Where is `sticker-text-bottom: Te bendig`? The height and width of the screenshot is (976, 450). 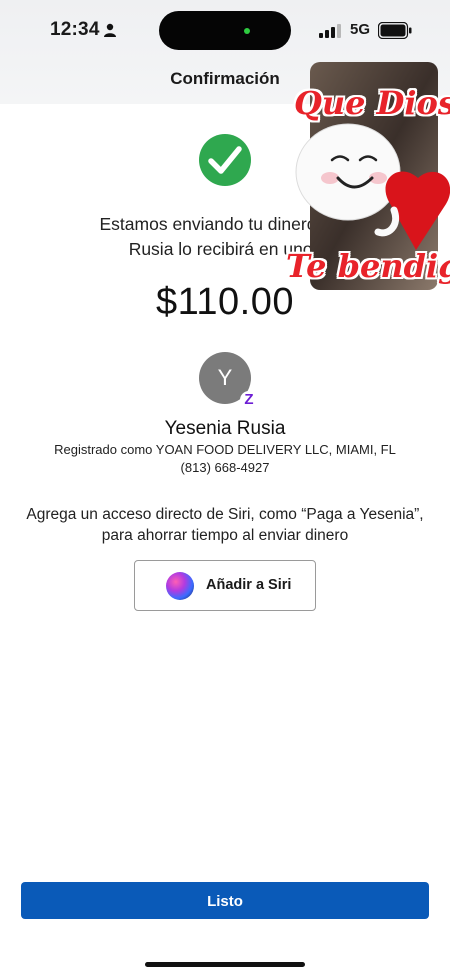
sticker-text-bottom: Te bendig is located at coordinates (368, 266).